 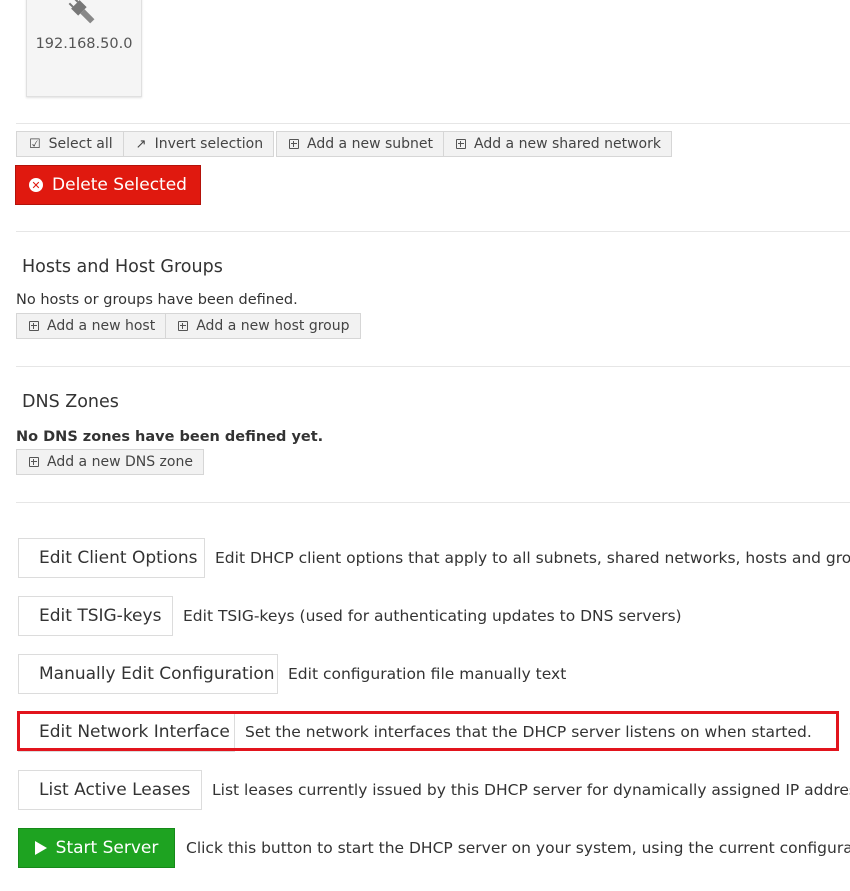 I want to click on times-circle-icon: ✕, so click(x=36, y=185).